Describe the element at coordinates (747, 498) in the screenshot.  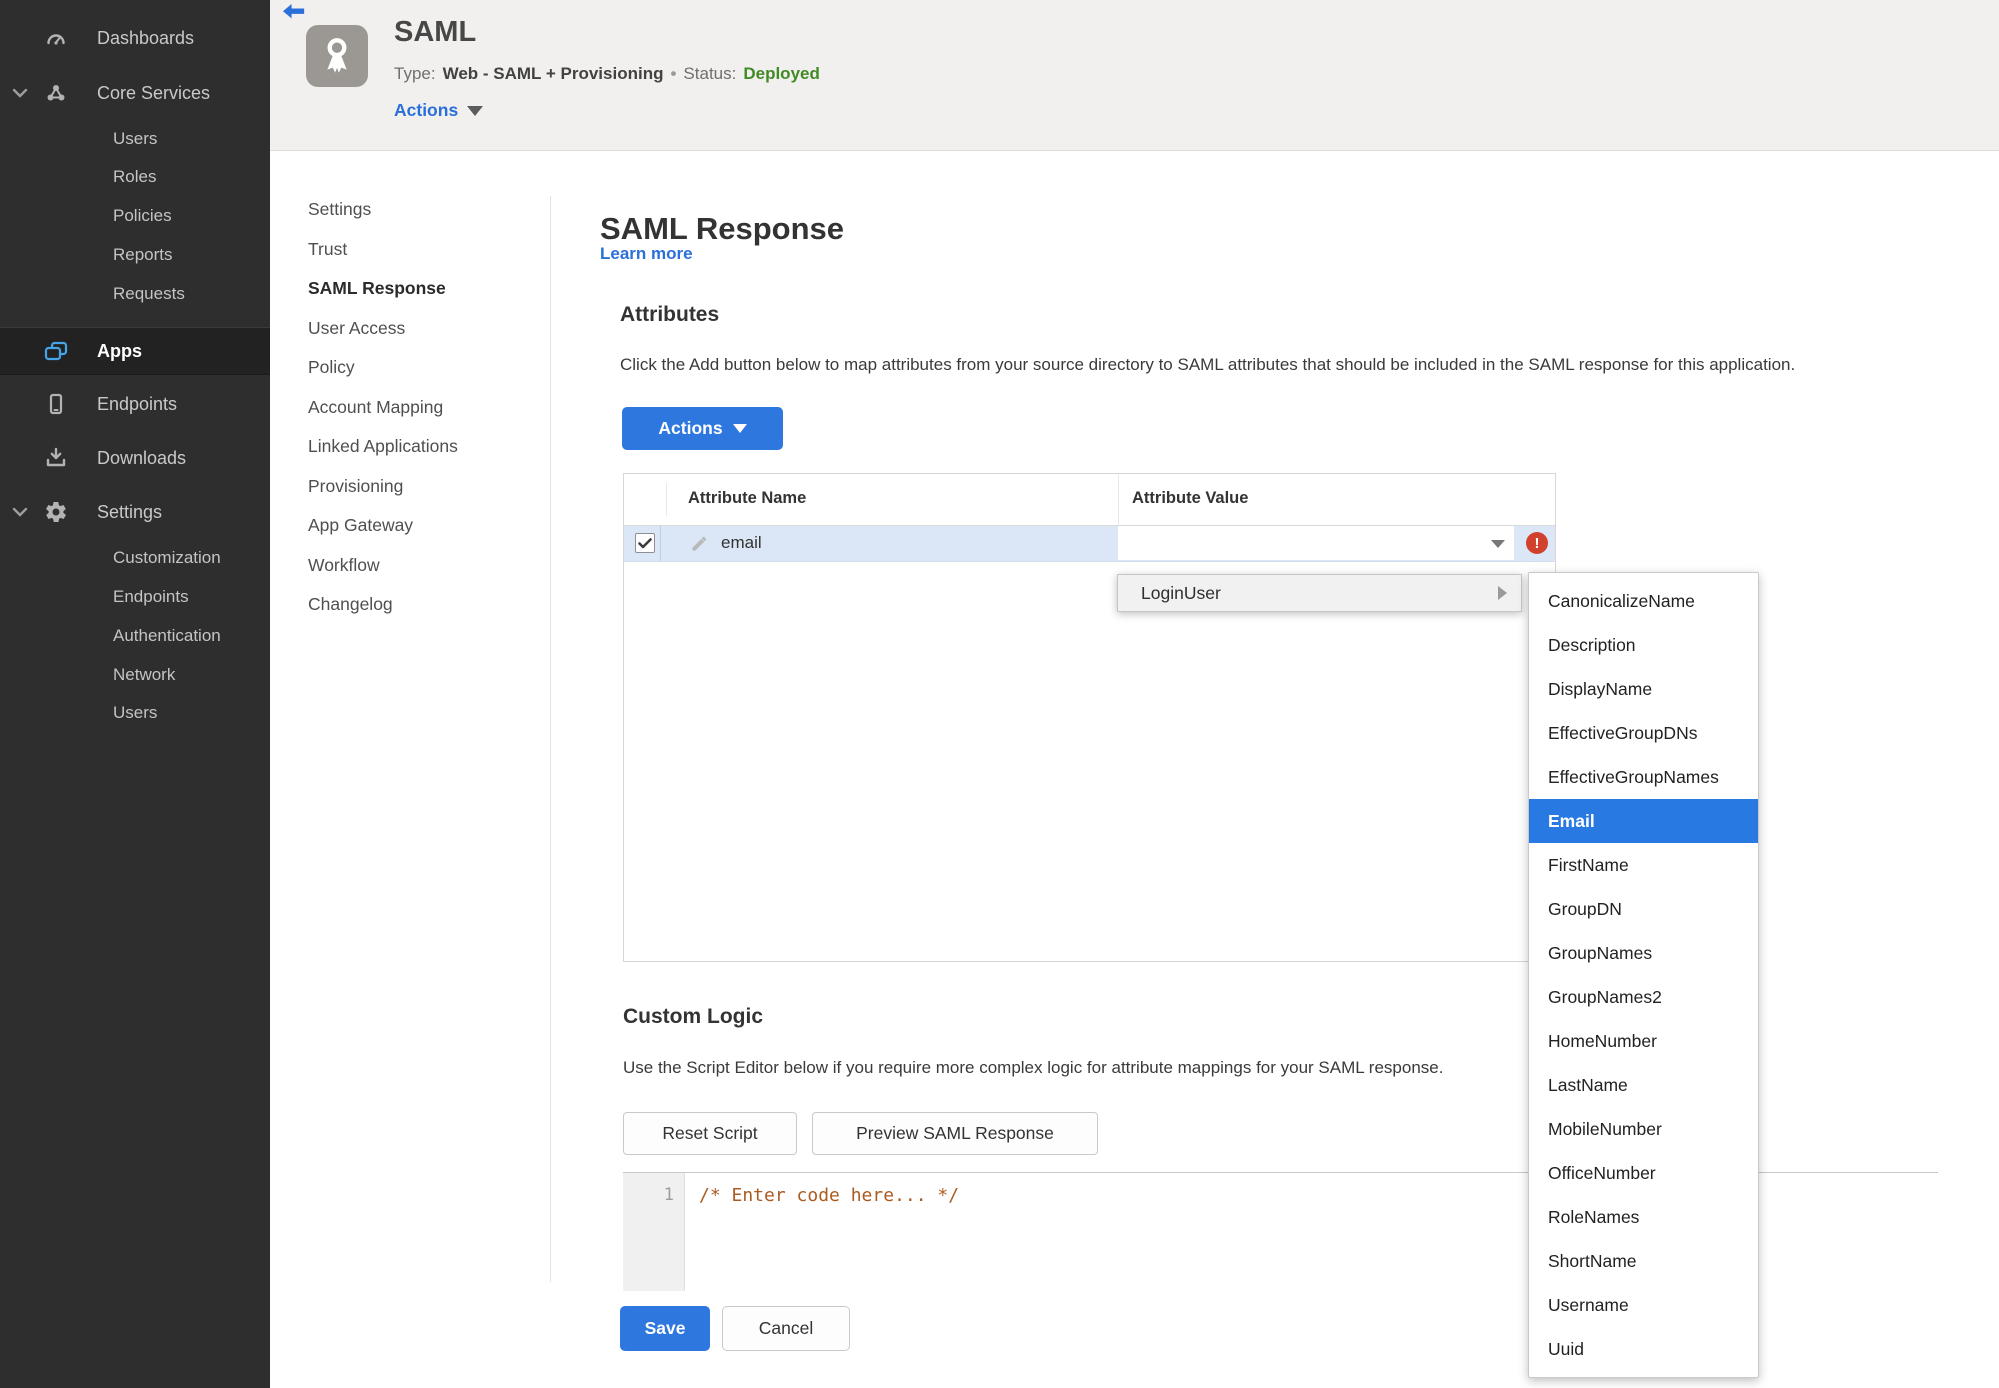
I see `column-header-attribute-name: Attribute Name` at that location.